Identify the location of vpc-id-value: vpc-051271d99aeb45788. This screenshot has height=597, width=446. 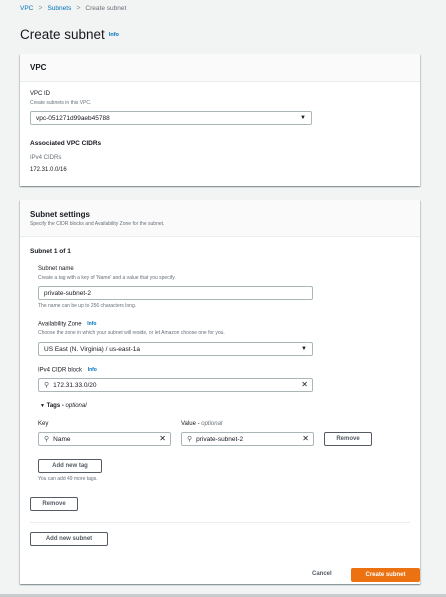
(73, 118).